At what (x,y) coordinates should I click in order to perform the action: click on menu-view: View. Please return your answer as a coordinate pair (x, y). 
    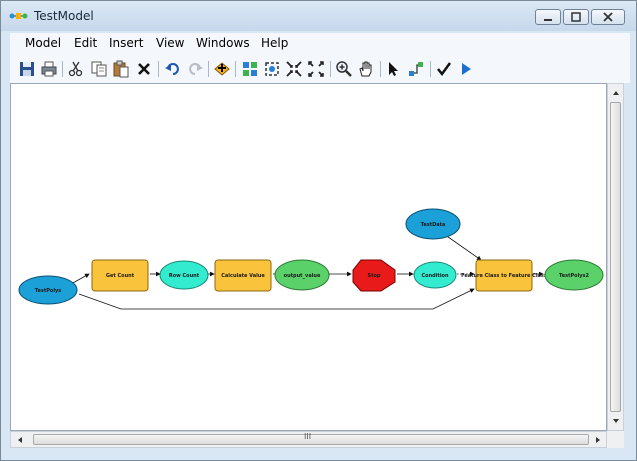
    Looking at the image, I should click on (170, 43).